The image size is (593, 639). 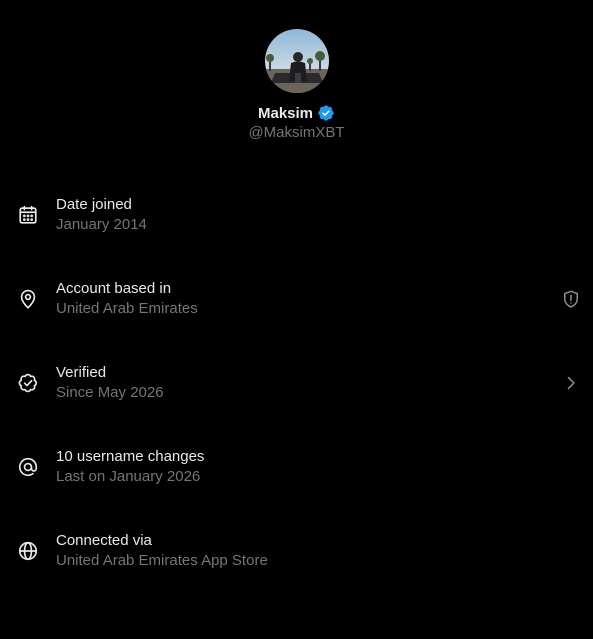 I want to click on about-row-username-changes: 10 username changes Last on January 2026, so click(x=296, y=482).